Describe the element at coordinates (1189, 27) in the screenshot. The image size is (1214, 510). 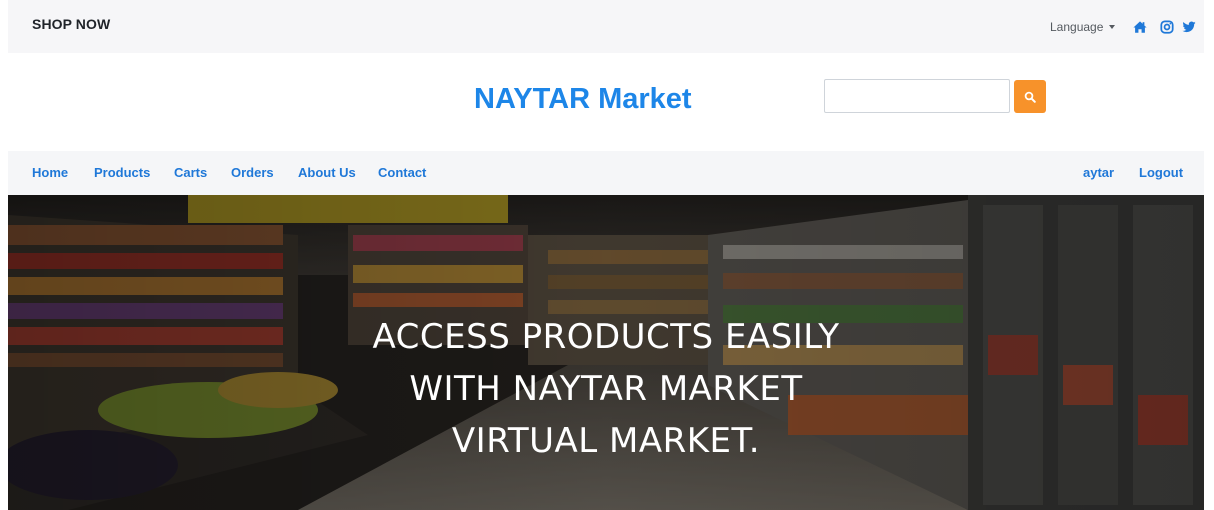
I see `twitter-icon` at that location.